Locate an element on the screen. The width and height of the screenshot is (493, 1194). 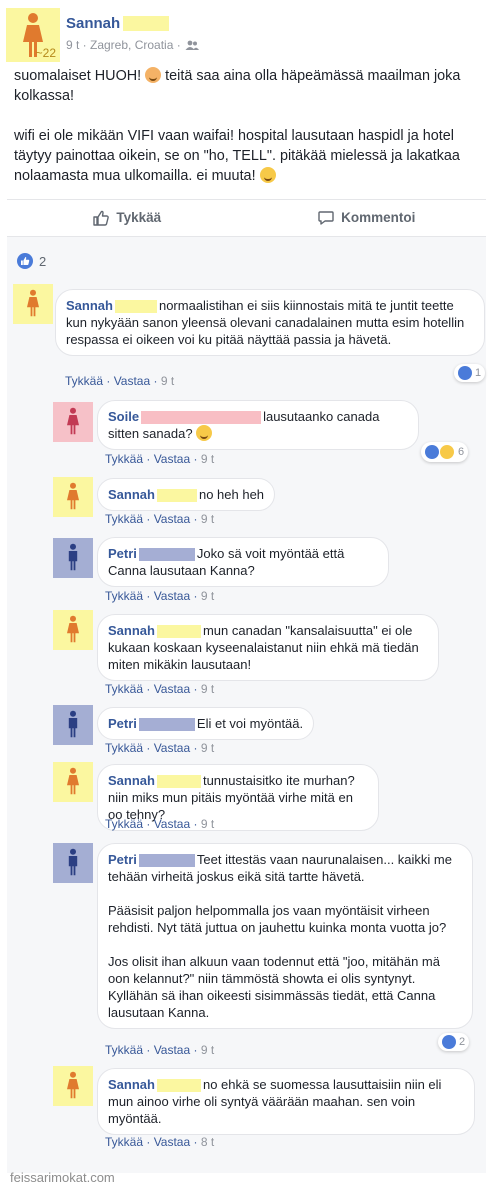
thumbs-up-icon is located at coordinates (101, 218).